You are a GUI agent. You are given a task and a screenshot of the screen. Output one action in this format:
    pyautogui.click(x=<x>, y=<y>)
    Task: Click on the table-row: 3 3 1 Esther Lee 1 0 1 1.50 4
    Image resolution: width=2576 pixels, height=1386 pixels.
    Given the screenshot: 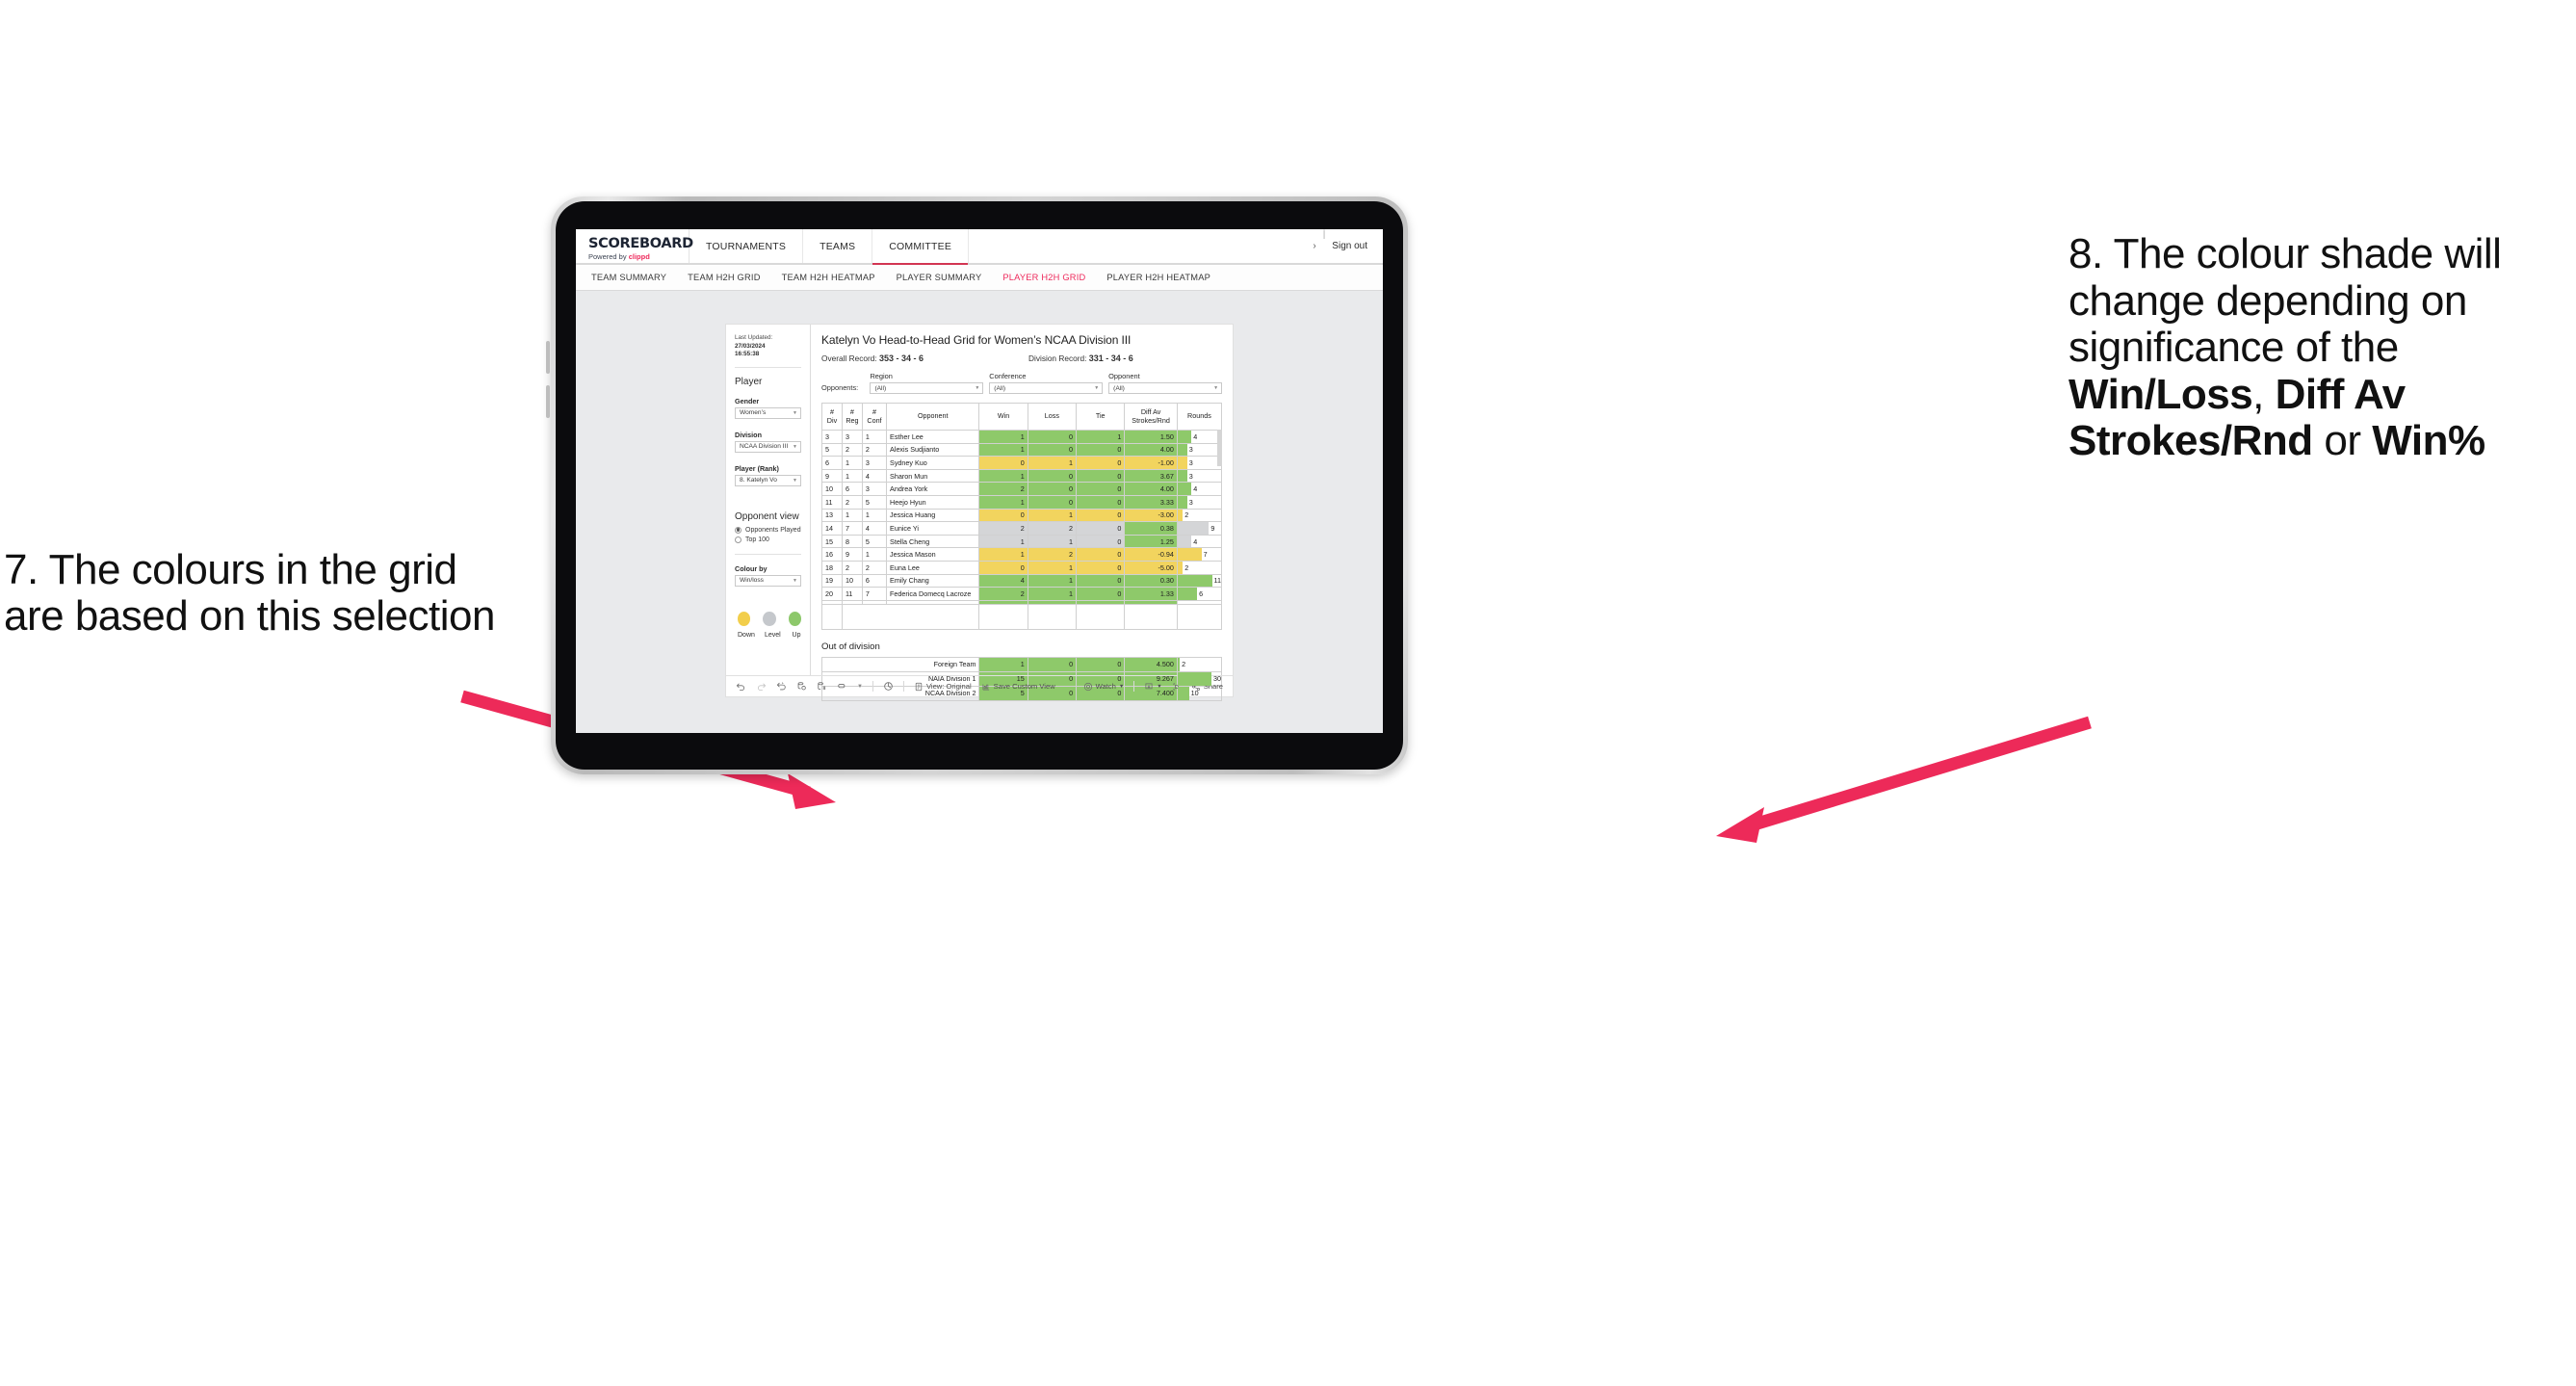 What is the action you would take?
    pyautogui.click(x=1022, y=437)
    